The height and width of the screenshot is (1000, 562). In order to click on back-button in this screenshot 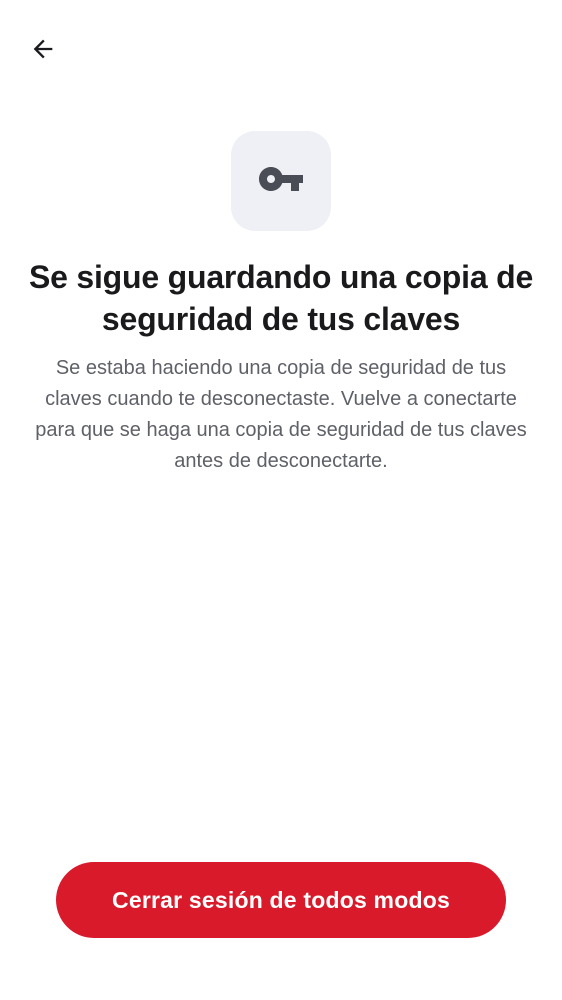, I will do `click(43, 51)`.